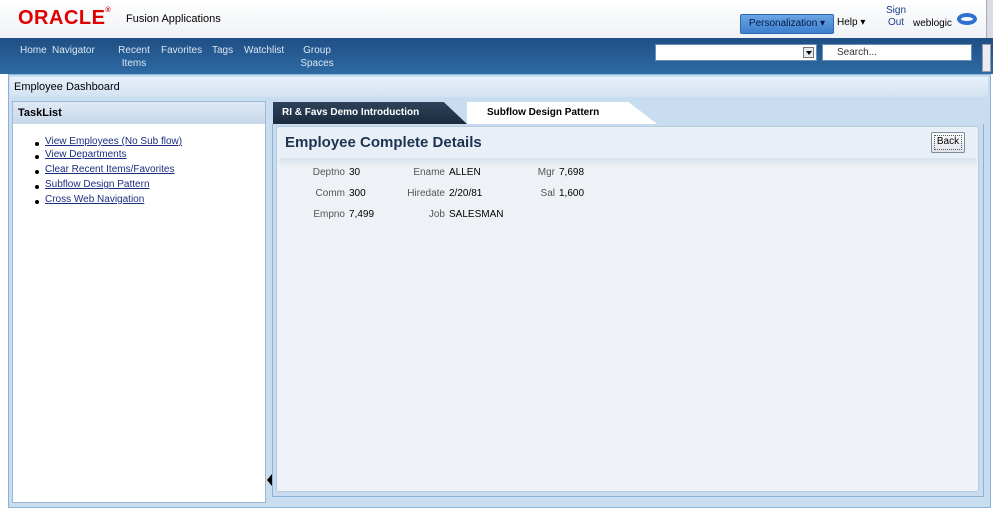  What do you see at coordinates (328, 172) in the screenshot?
I see `field-label-deptno: Deptno` at bounding box center [328, 172].